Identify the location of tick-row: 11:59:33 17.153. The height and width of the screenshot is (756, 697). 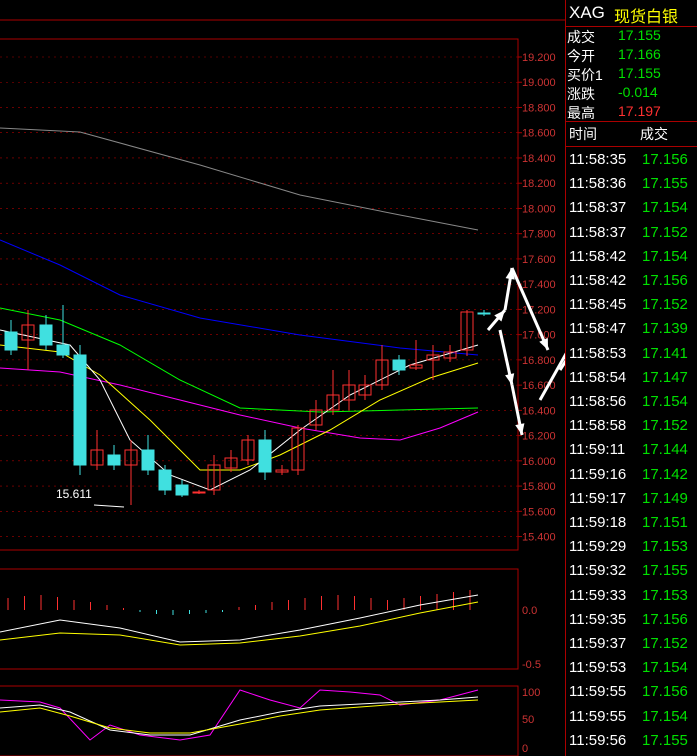
(631, 596).